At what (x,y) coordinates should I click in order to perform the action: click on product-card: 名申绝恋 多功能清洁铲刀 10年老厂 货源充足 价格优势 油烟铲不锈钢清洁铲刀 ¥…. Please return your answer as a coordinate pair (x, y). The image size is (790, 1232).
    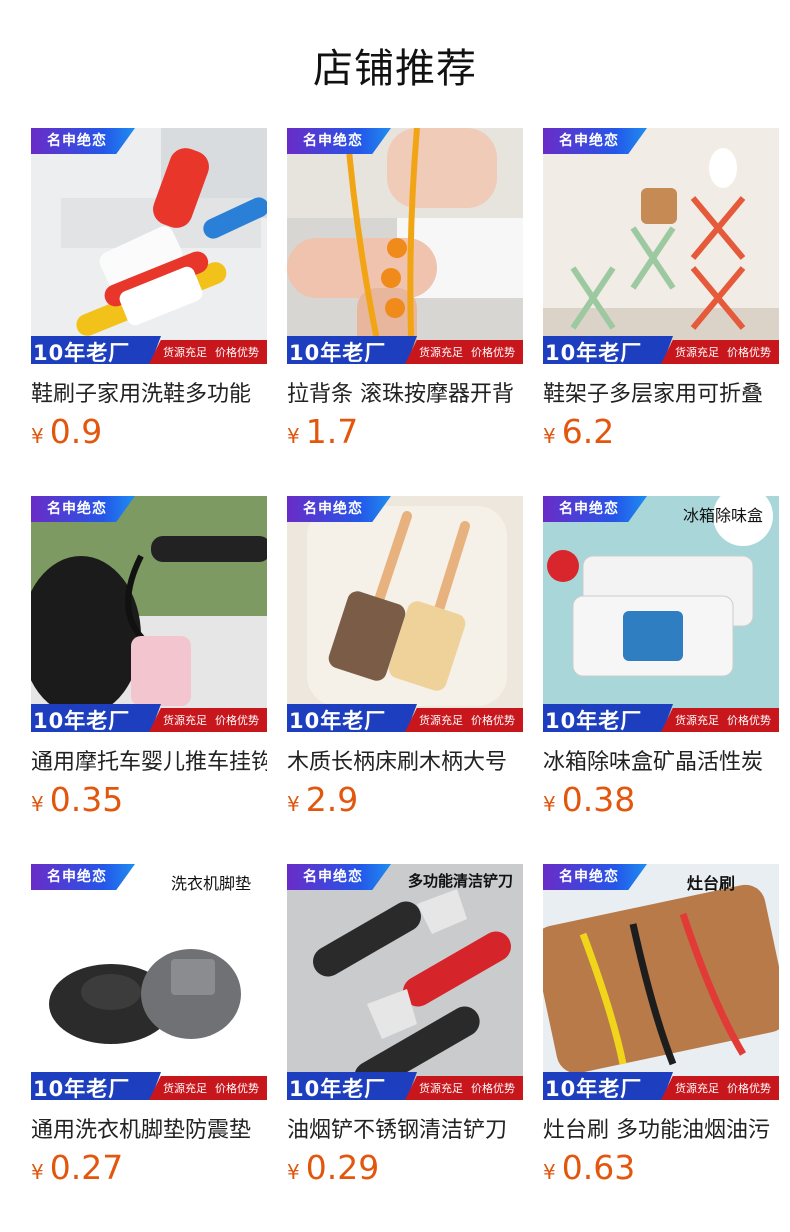
    Looking at the image, I should click on (405, 1025).